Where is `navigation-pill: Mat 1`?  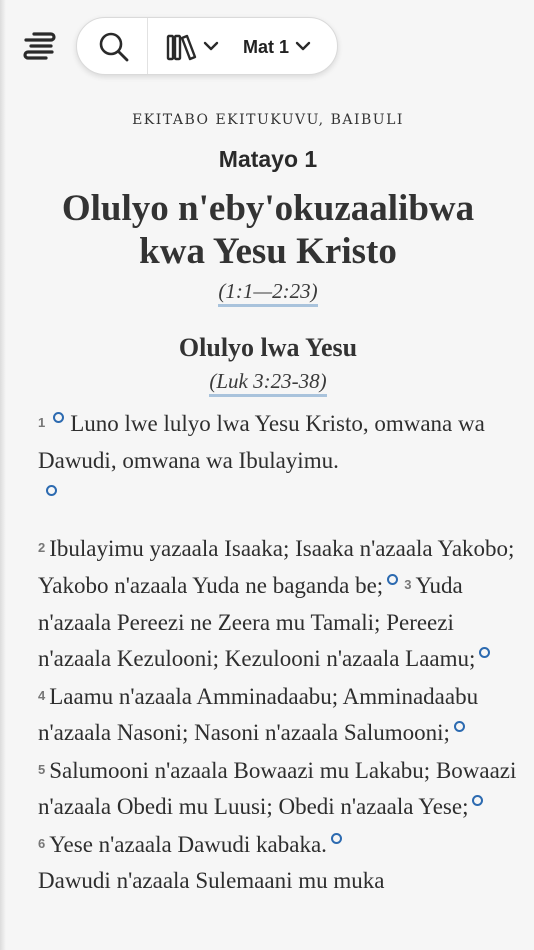
navigation-pill: Mat 1 is located at coordinates (207, 46).